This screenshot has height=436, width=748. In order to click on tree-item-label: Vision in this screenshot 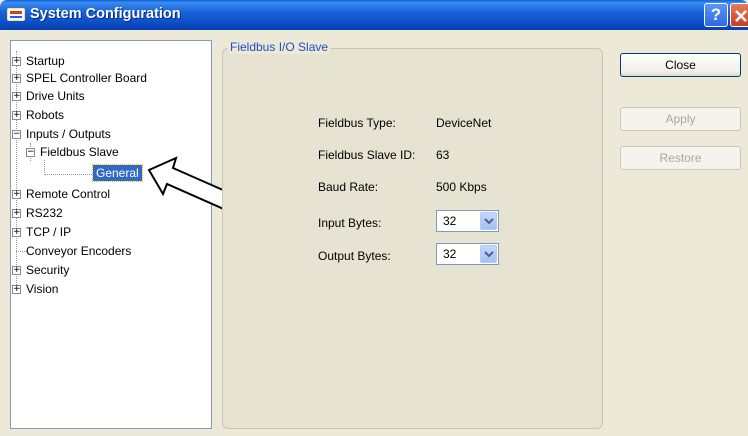, I will do `click(42, 289)`.